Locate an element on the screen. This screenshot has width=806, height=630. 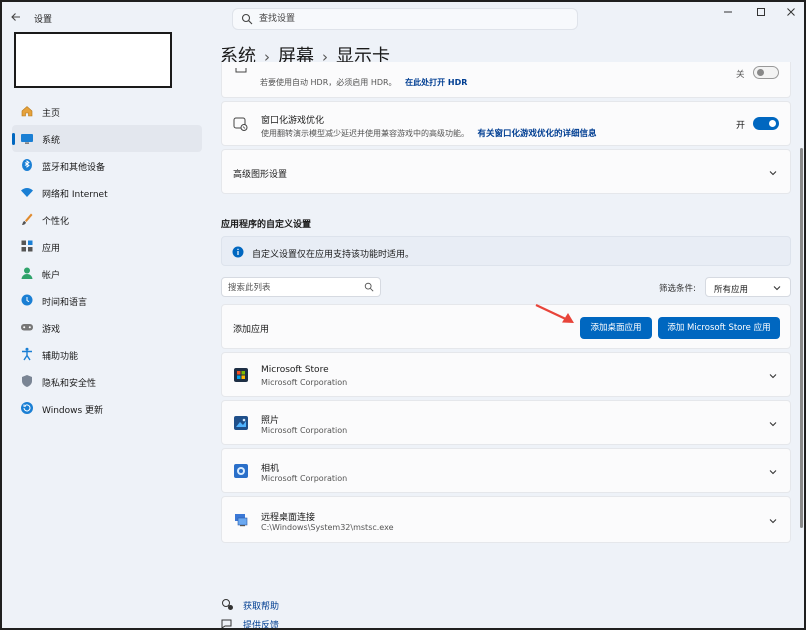
scrollbar is located at coordinates (801, 338).